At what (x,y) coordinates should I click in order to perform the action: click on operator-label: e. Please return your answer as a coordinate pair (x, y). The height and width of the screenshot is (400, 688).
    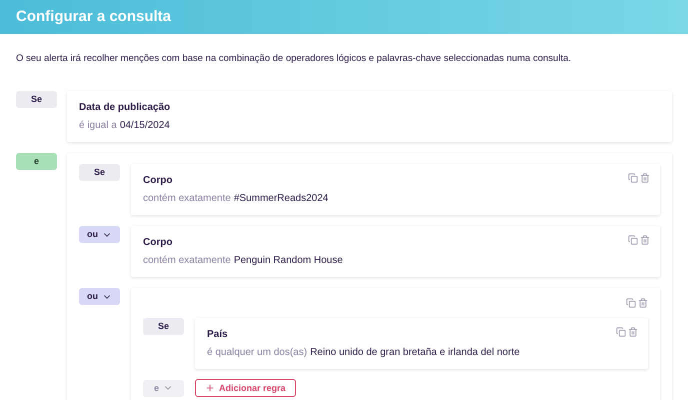
    Looking at the image, I should click on (36, 161).